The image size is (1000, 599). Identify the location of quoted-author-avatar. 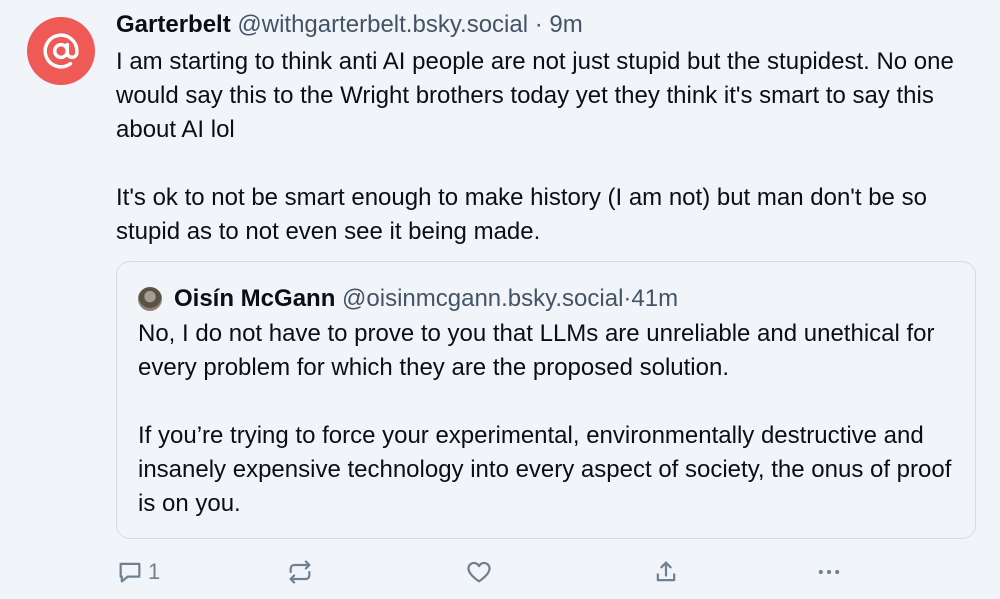
(150, 299).